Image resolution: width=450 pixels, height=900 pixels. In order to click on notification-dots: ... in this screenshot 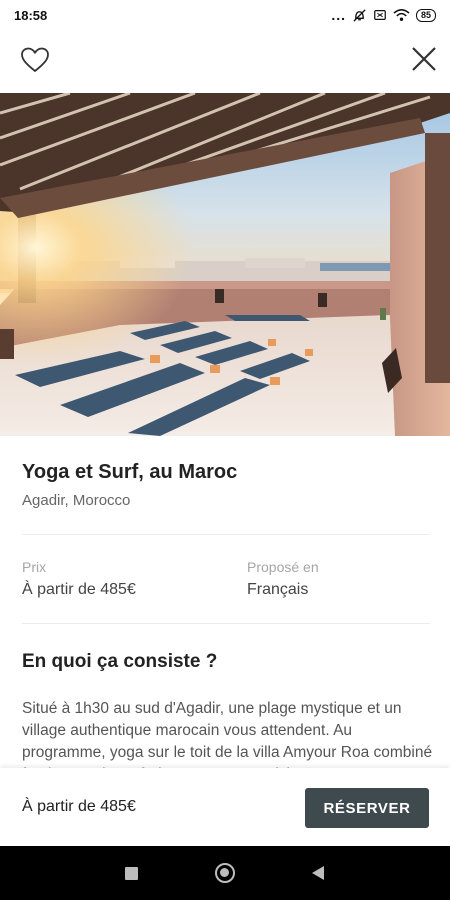, I will do `click(338, 15)`.